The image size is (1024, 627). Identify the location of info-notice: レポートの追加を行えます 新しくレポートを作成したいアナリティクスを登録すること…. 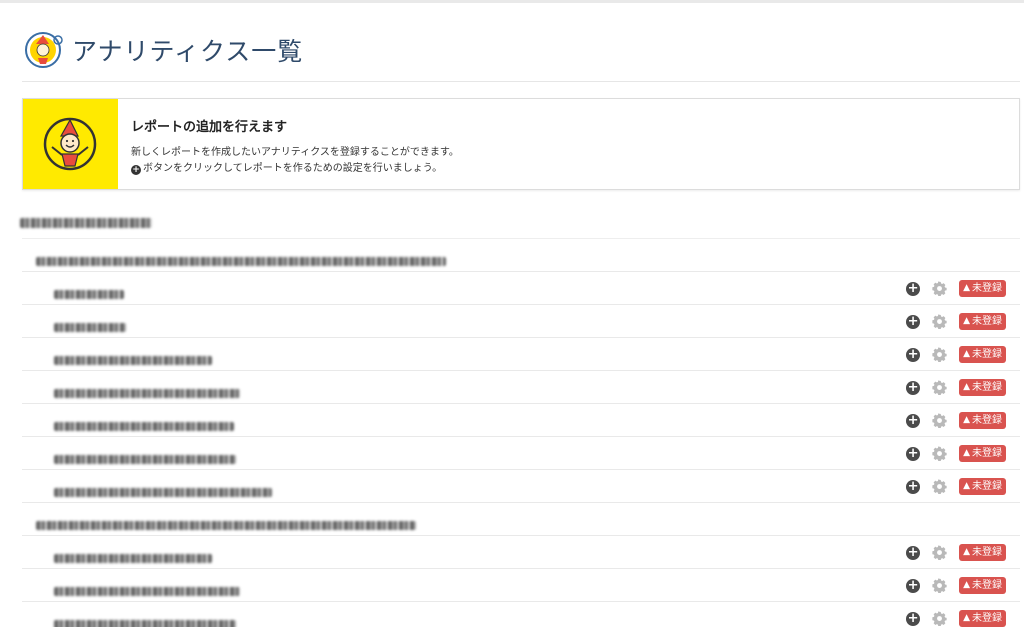
(521, 144).